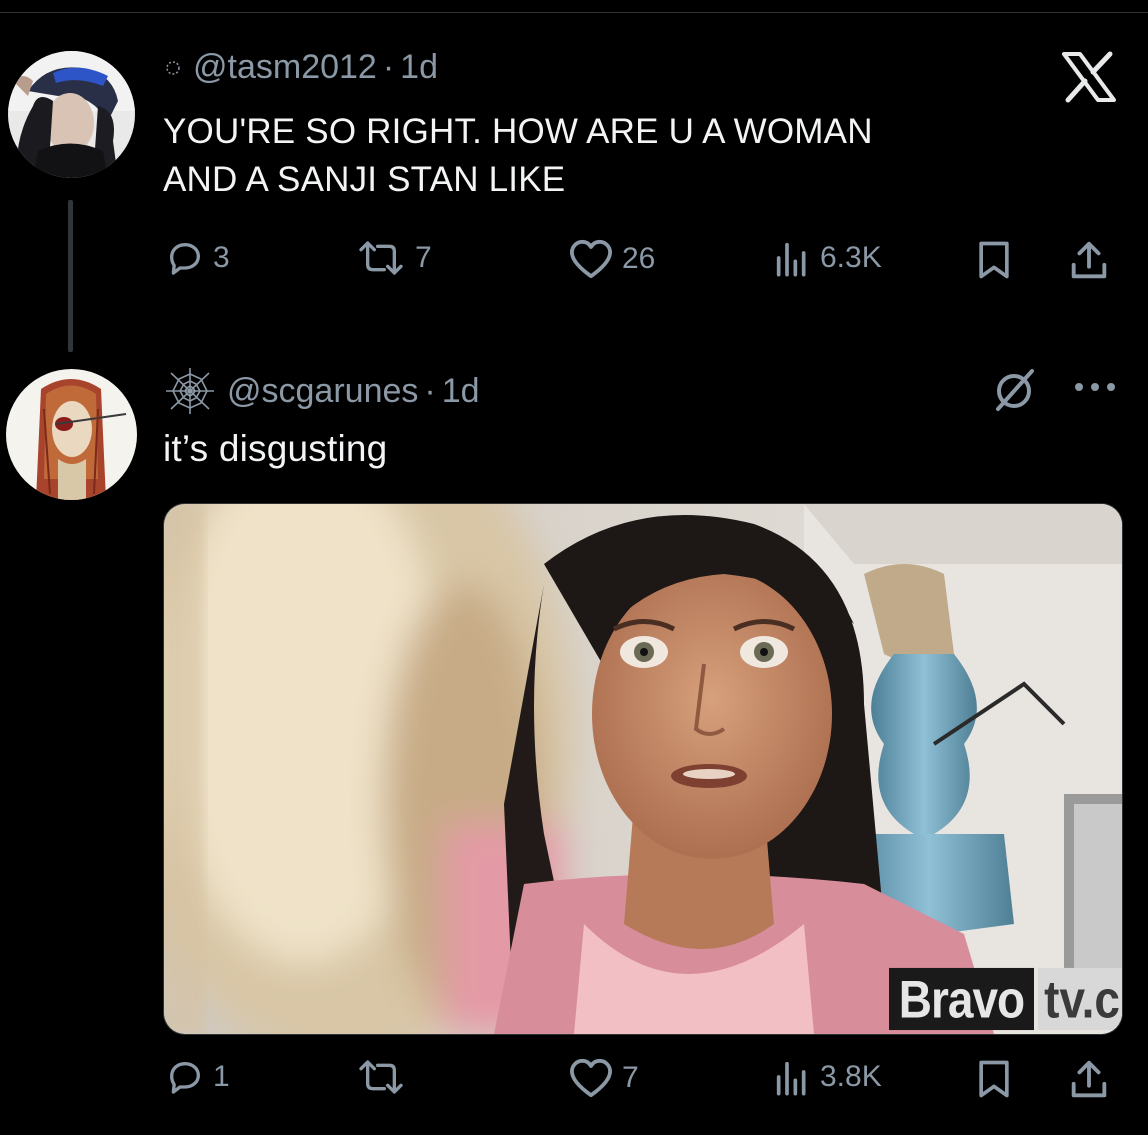 The height and width of the screenshot is (1135, 1148). What do you see at coordinates (574, 12) in the screenshot?
I see `top-divider` at bounding box center [574, 12].